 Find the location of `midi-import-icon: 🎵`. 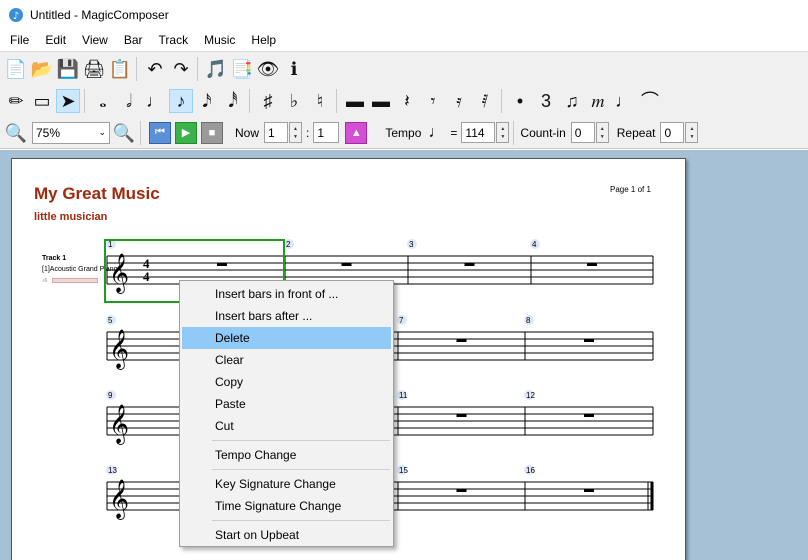

midi-import-icon: 🎵 is located at coordinates (216, 69).